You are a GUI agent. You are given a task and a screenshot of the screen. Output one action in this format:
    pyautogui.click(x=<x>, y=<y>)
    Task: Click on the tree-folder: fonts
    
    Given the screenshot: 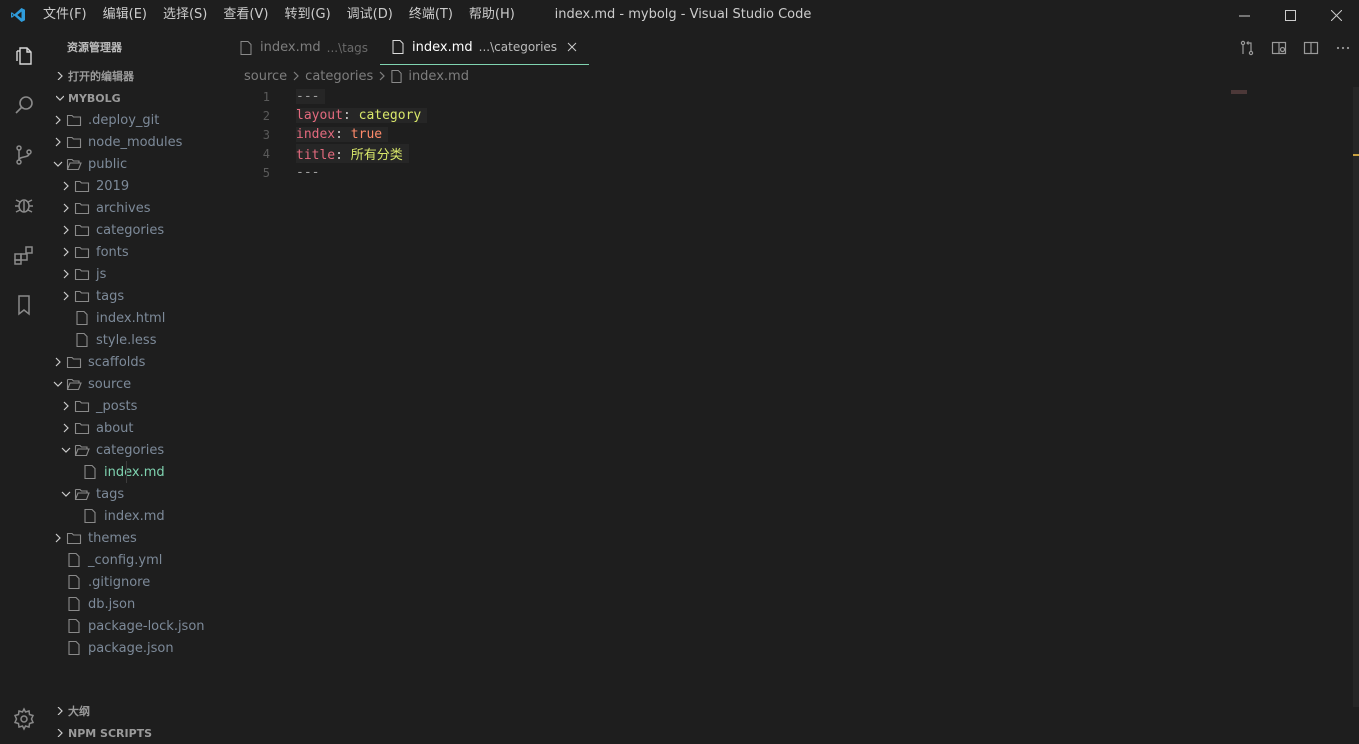 What is the action you would take?
    pyautogui.click(x=138, y=252)
    